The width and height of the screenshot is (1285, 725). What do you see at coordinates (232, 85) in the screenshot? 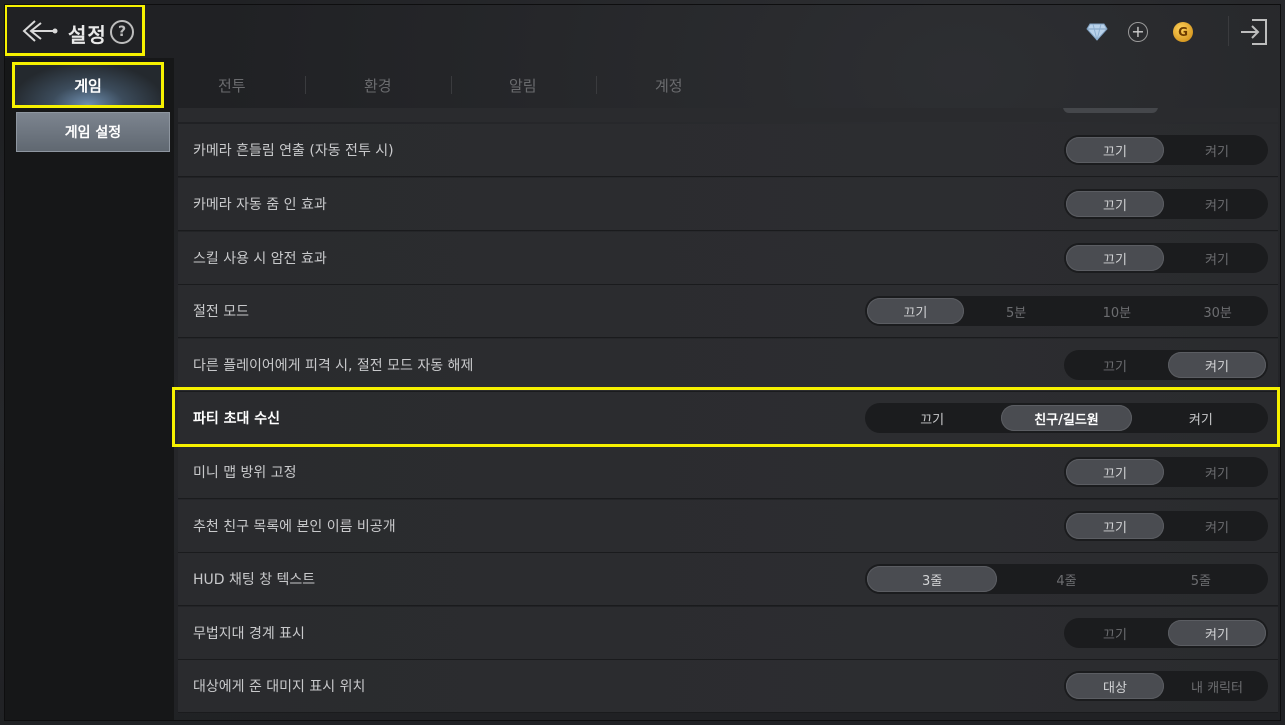
I see `tab-combat: 전투` at bounding box center [232, 85].